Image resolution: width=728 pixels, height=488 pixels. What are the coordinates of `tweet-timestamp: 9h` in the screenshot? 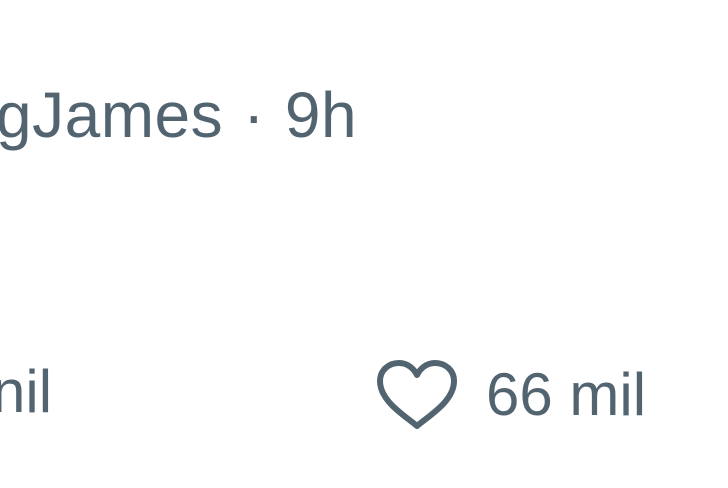 It's located at (321, 115).